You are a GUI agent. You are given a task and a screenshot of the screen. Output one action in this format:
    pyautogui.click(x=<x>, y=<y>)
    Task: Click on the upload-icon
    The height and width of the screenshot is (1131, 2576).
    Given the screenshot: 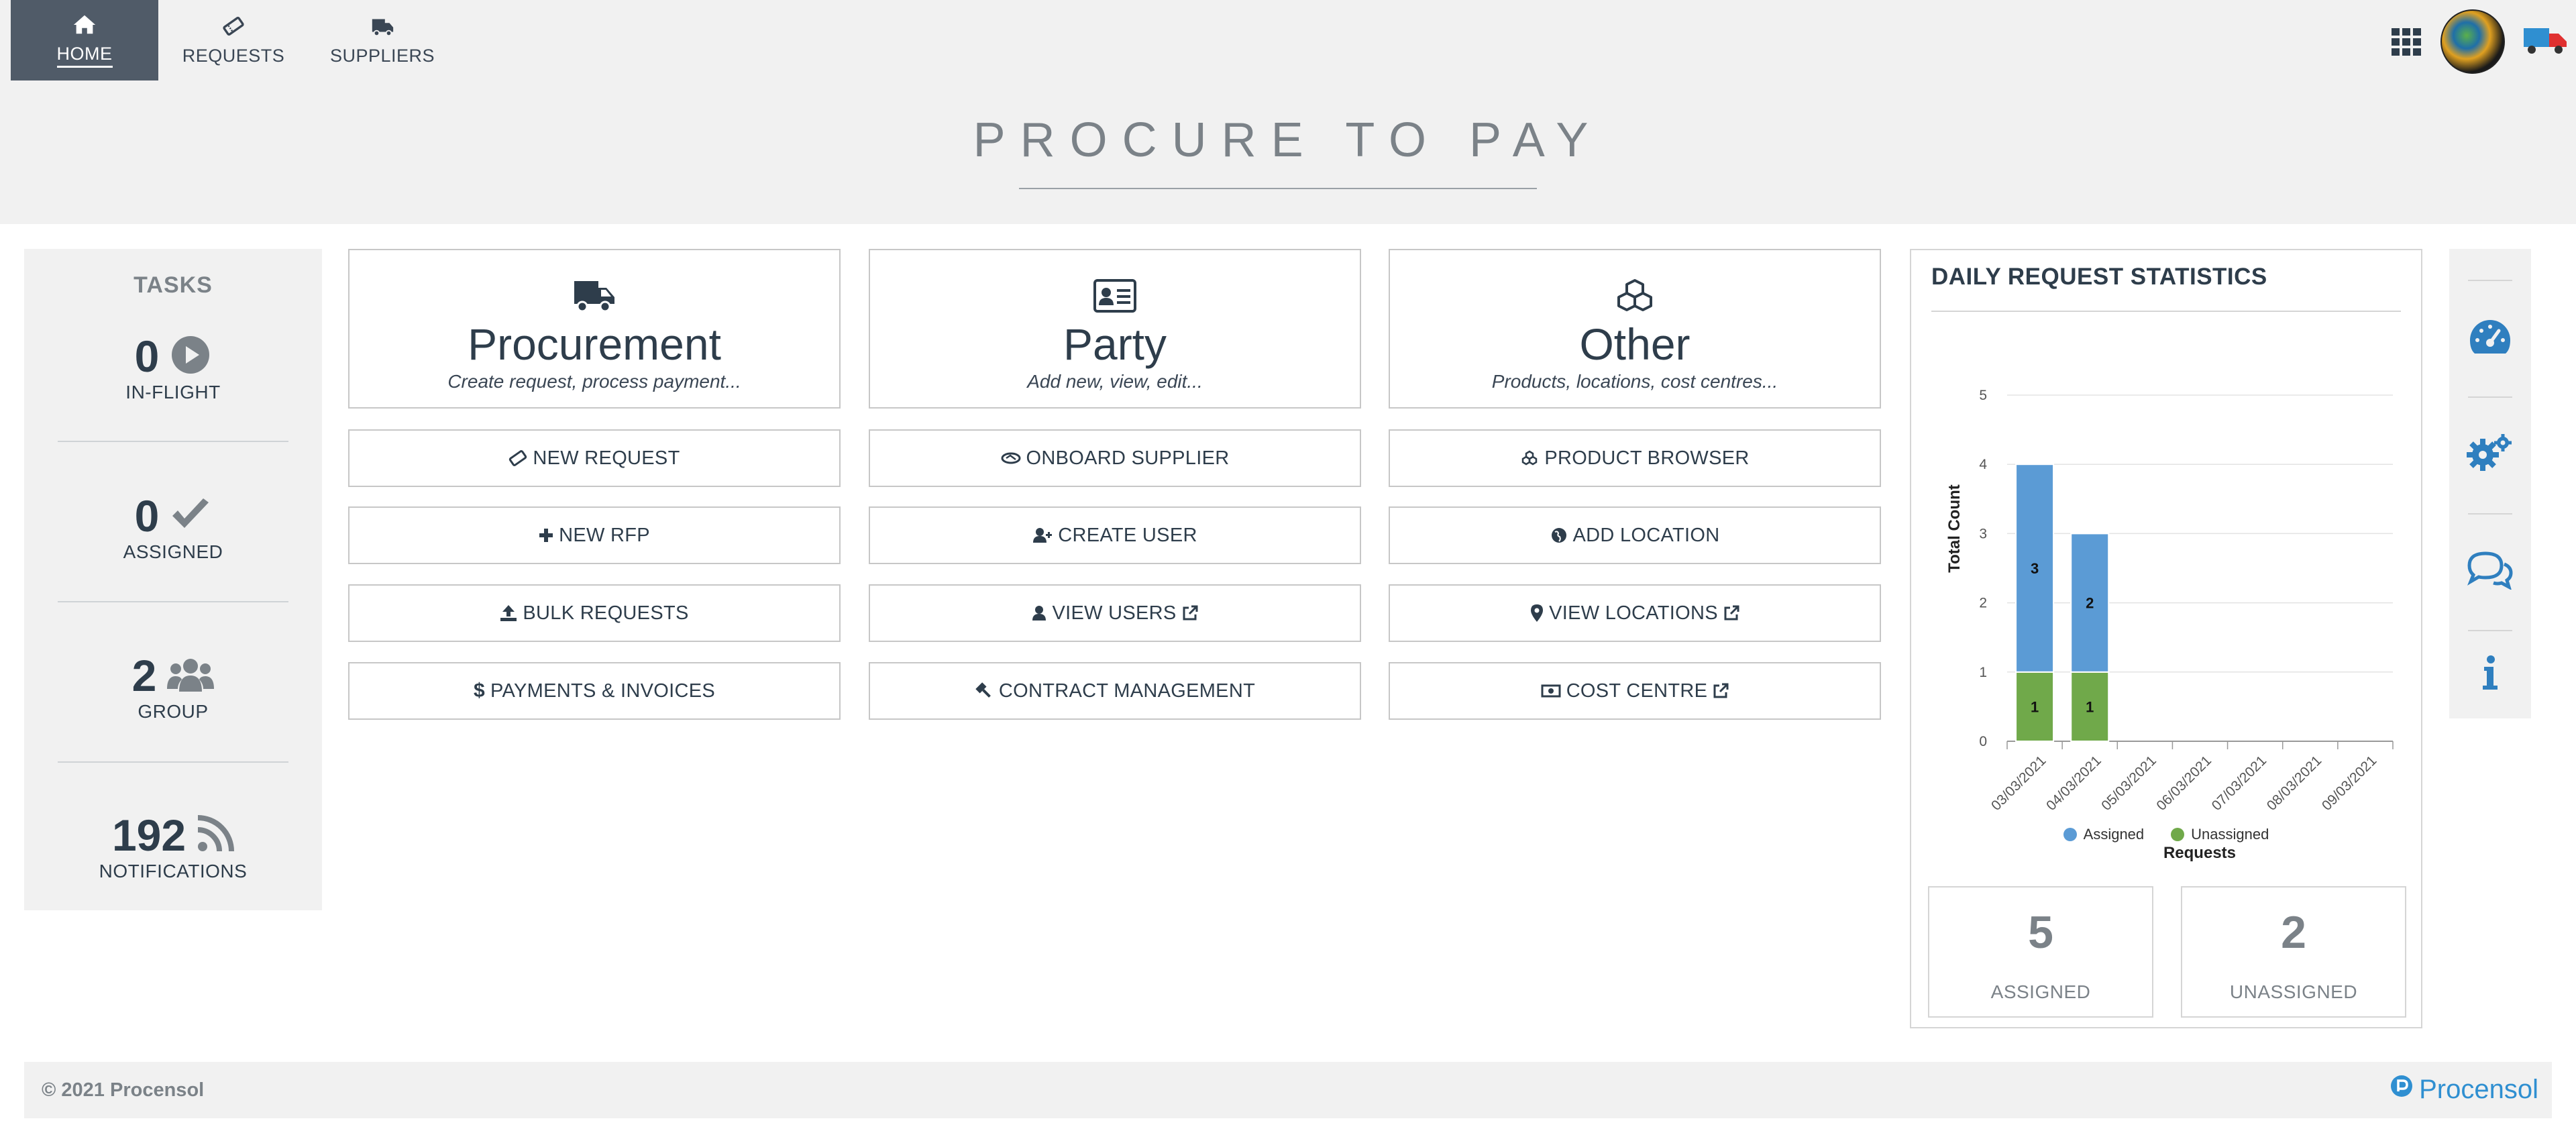 What is the action you would take?
    pyautogui.click(x=508, y=613)
    